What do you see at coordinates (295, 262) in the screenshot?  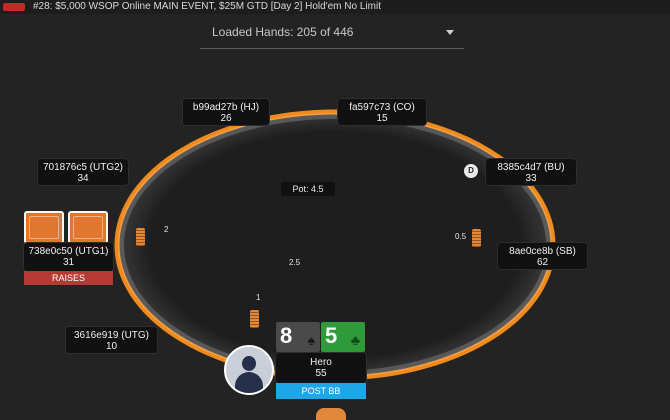 I see `bet-amount-center: 2.5` at bounding box center [295, 262].